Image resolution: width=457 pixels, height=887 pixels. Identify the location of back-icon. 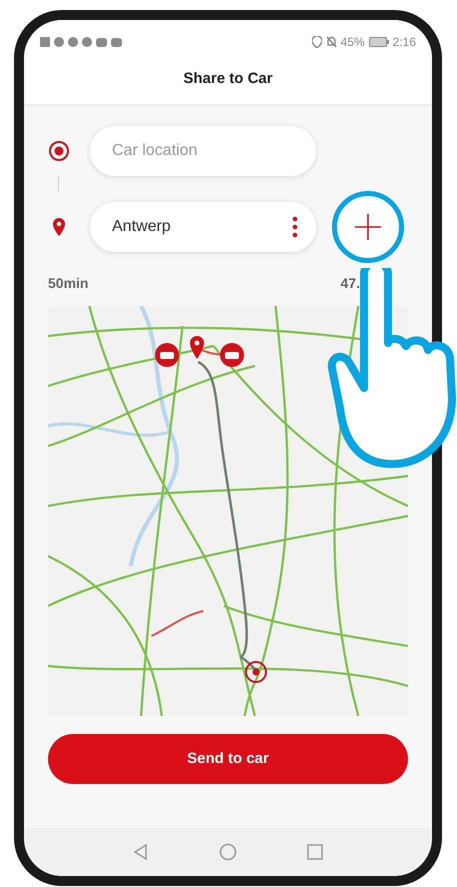
(141, 852).